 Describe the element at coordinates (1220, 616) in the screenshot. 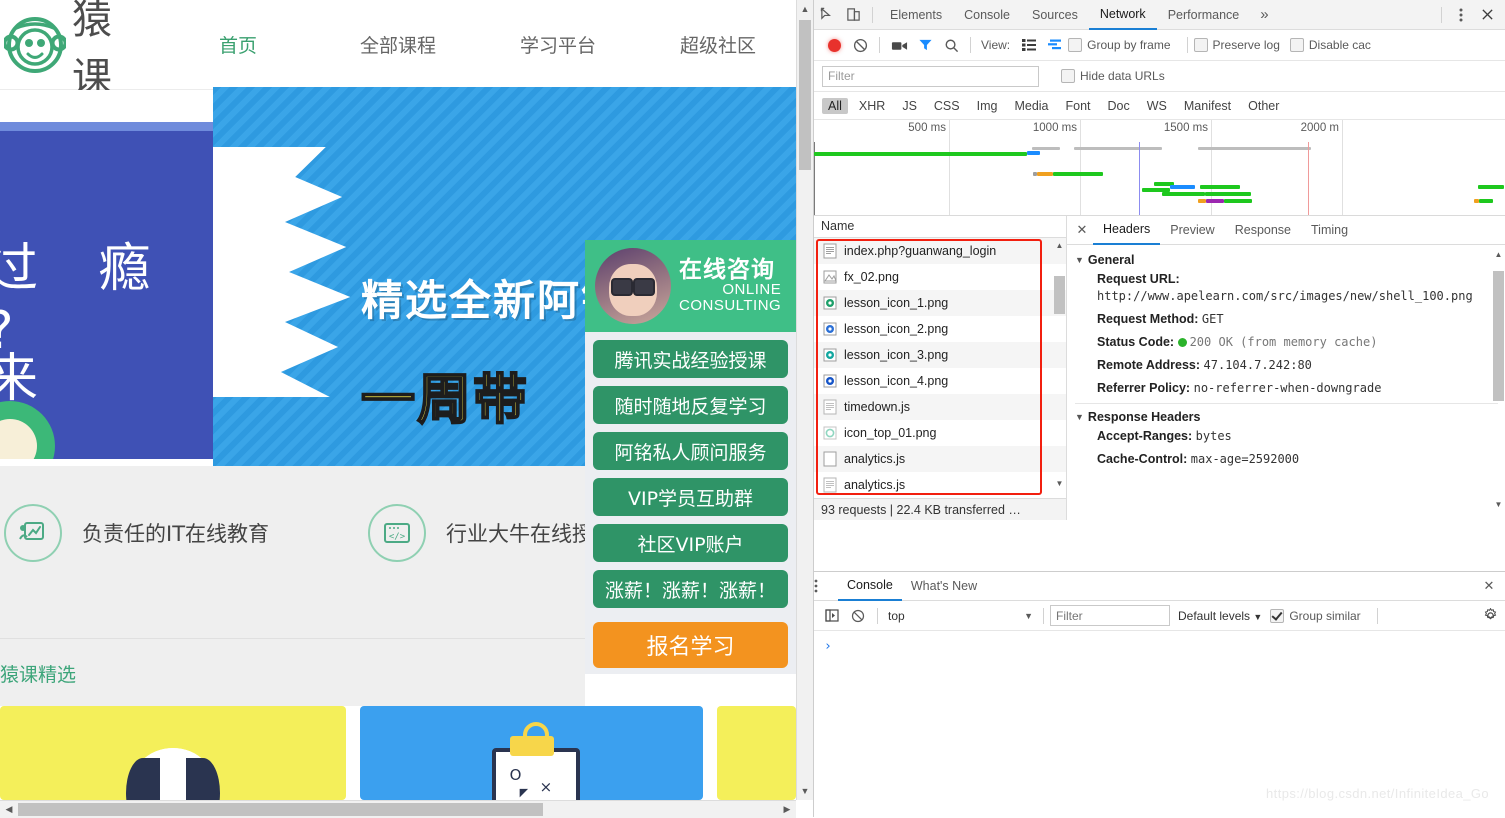

I see `log-levels-select: Default levels ▼` at that location.